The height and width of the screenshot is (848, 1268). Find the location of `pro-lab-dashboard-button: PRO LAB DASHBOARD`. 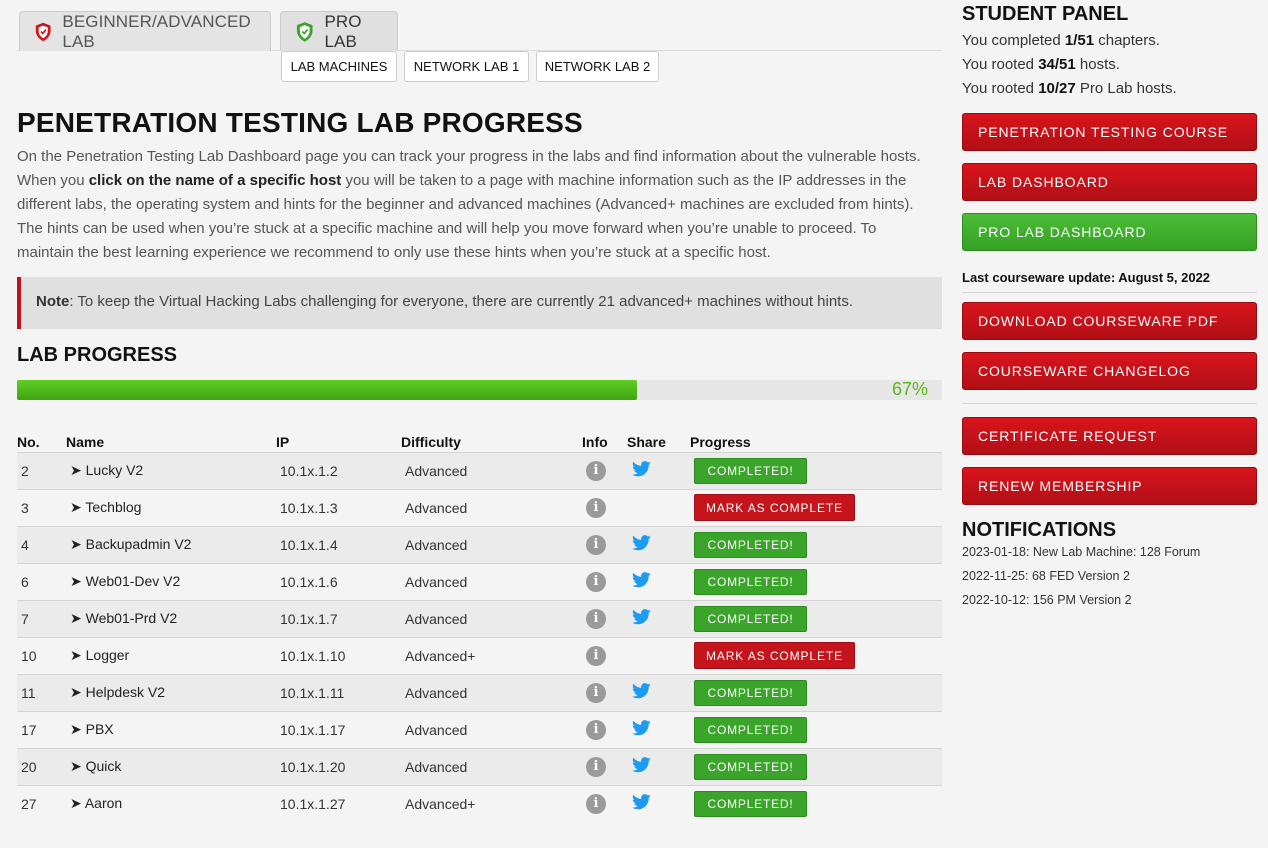

pro-lab-dashboard-button: PRO LAB DASHBOARD is located at coordinates (1109, 232).